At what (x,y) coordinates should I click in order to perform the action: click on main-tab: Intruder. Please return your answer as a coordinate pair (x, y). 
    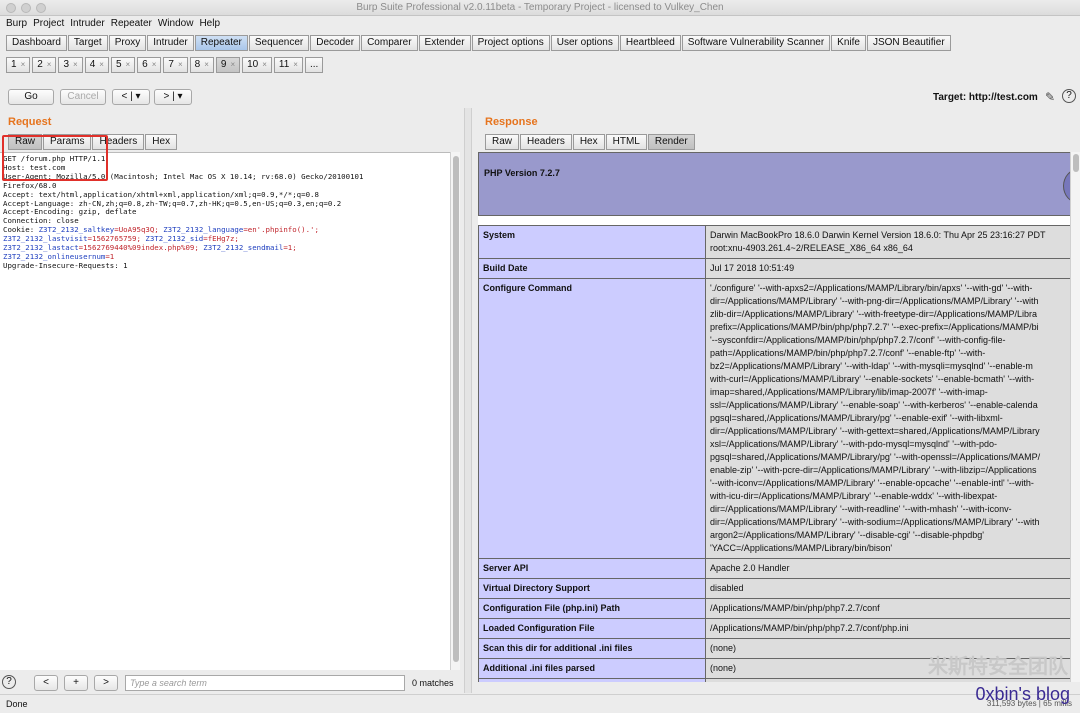
    Looking at the image, I should click on (170, 43).